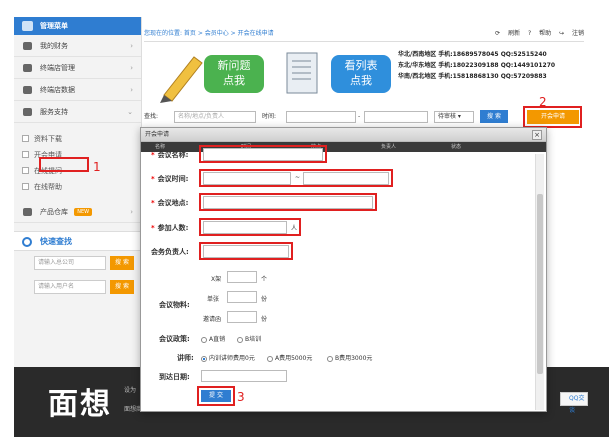 This screenshot has height=437, width=609. What do you see at coordinates (241, 397) in the screenshot?
I see `annotation-number-3: 3` at bounding box center [241, 397].